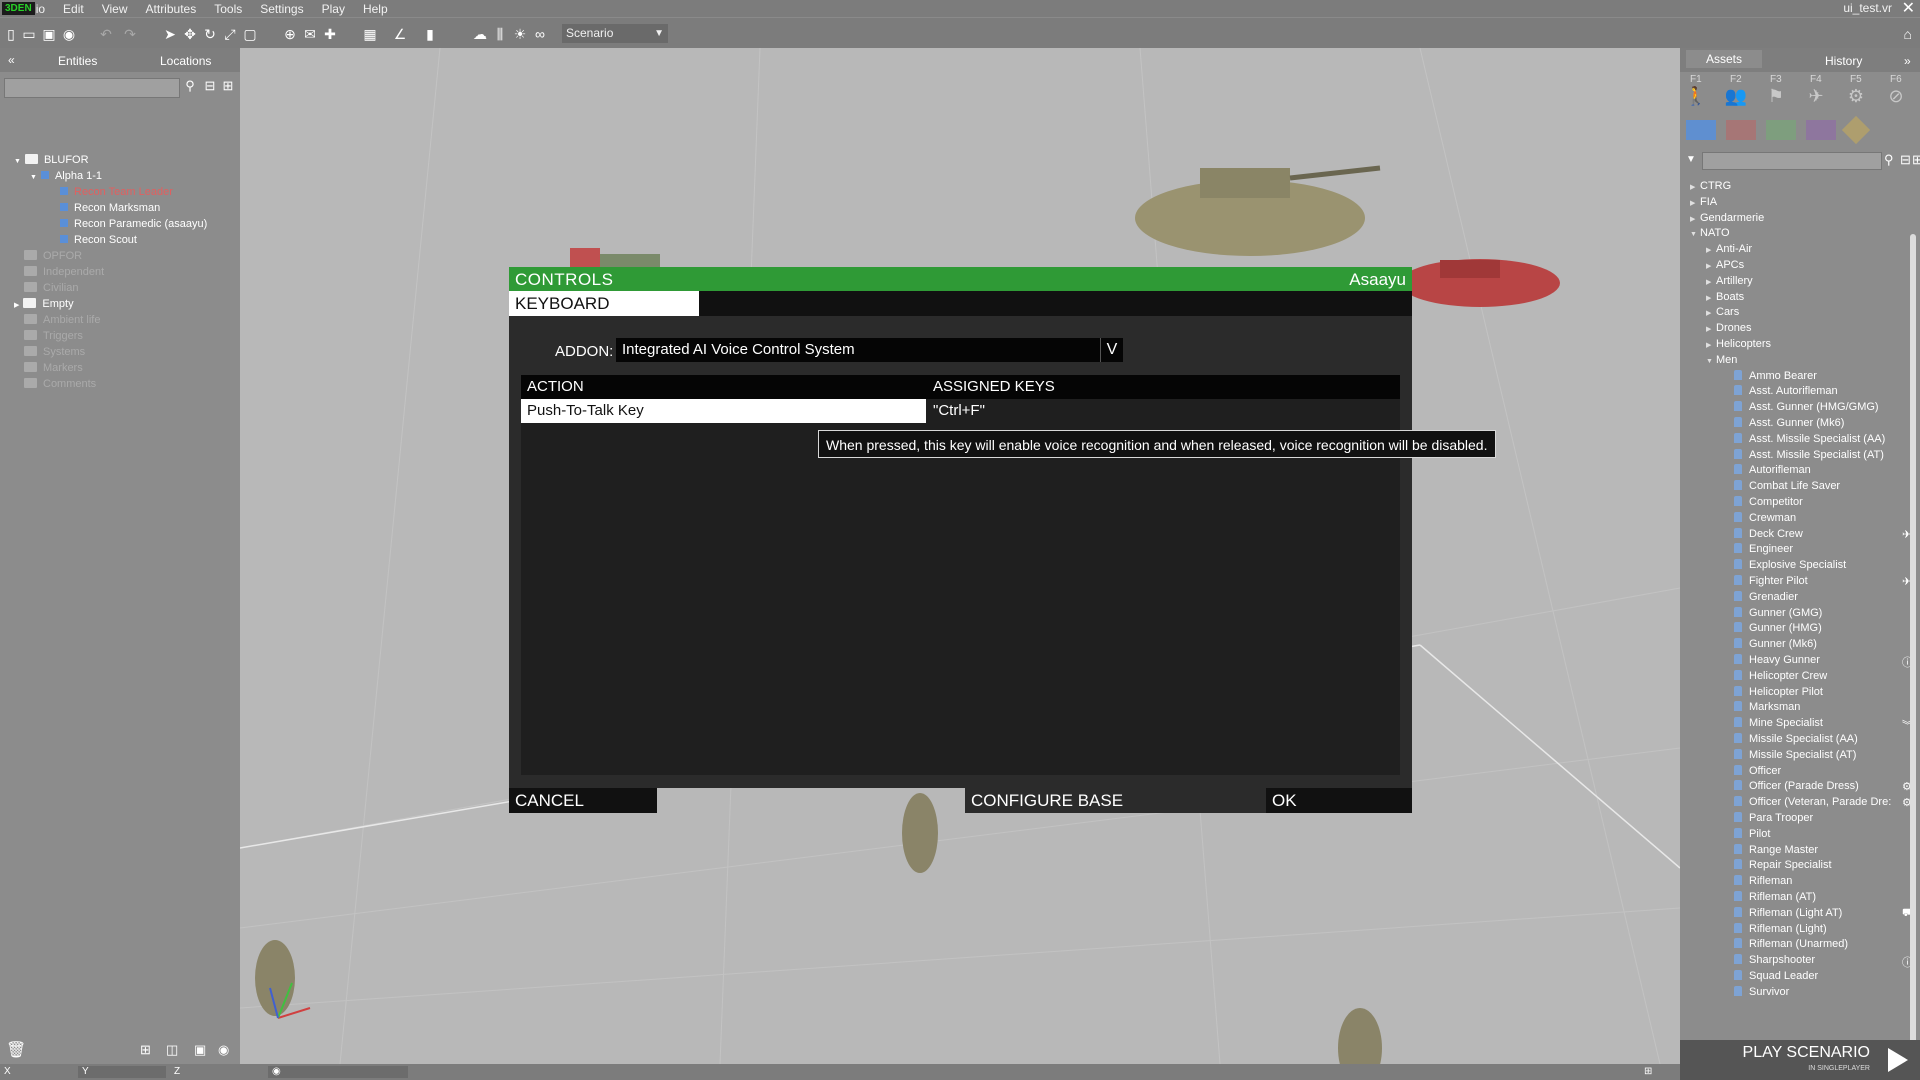 Image resolution: width=1920 pixels, height=1080 pixels. I want to click on configure-base-button: CONFIGURE BASE, so click(1116, 800).